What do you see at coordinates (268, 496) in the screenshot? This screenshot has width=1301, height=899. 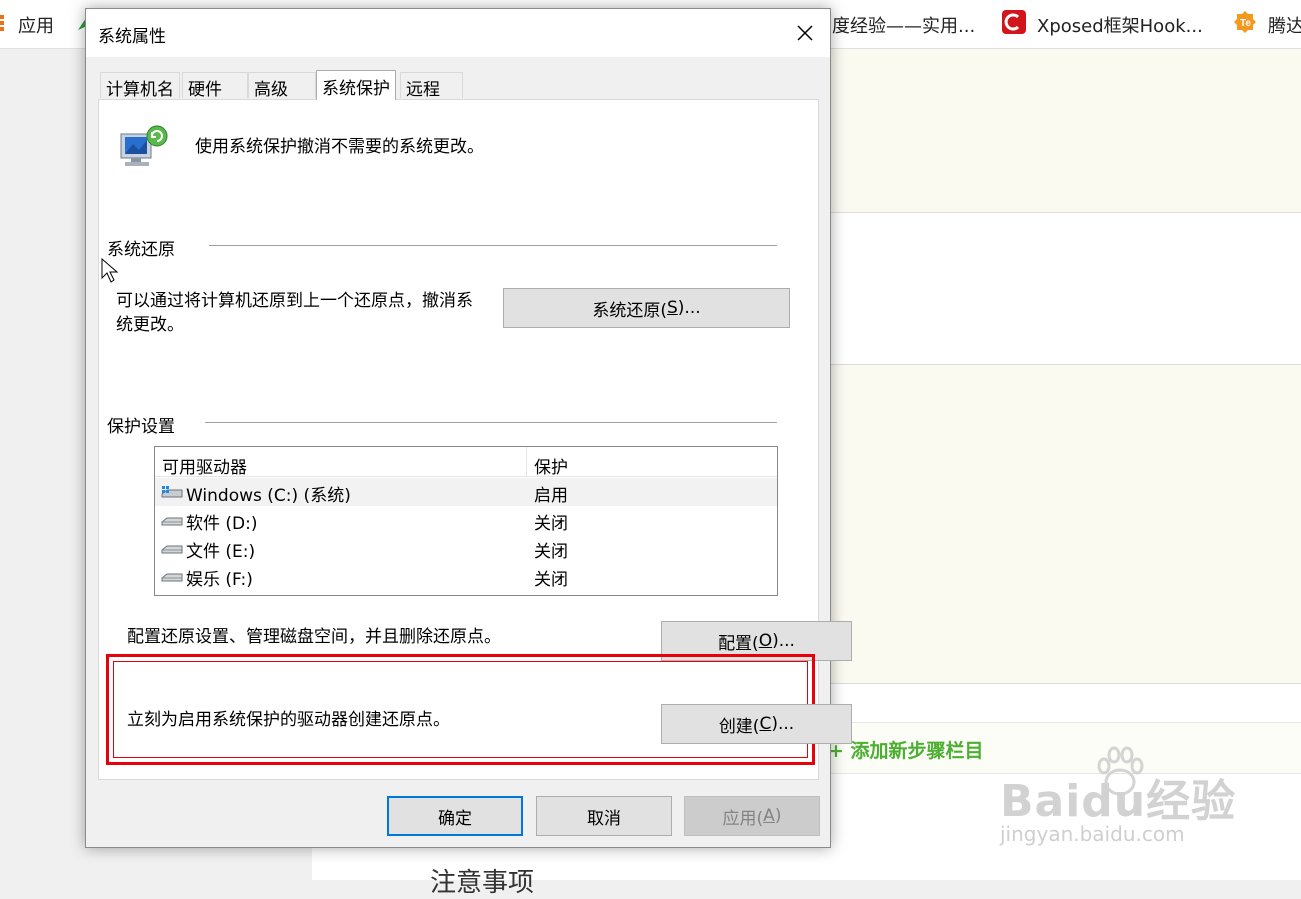 I see `drive-name: Windows (C:) (系统)` at bounding box center [268, 496].